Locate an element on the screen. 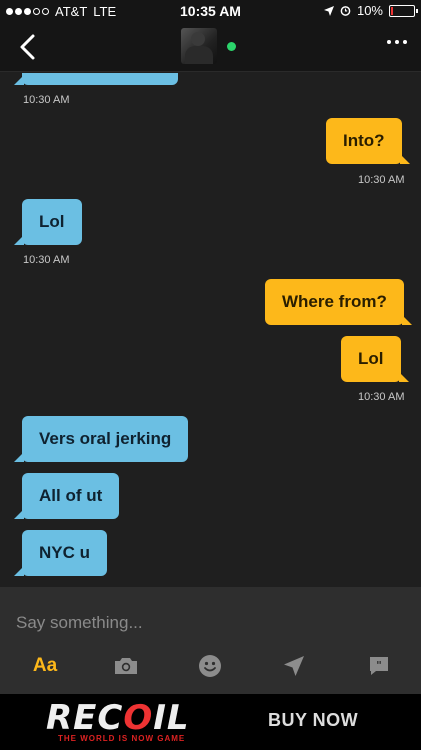 The height and width of the screenshot is (750, 421). more-options-button is located at coordinates (397, 42).